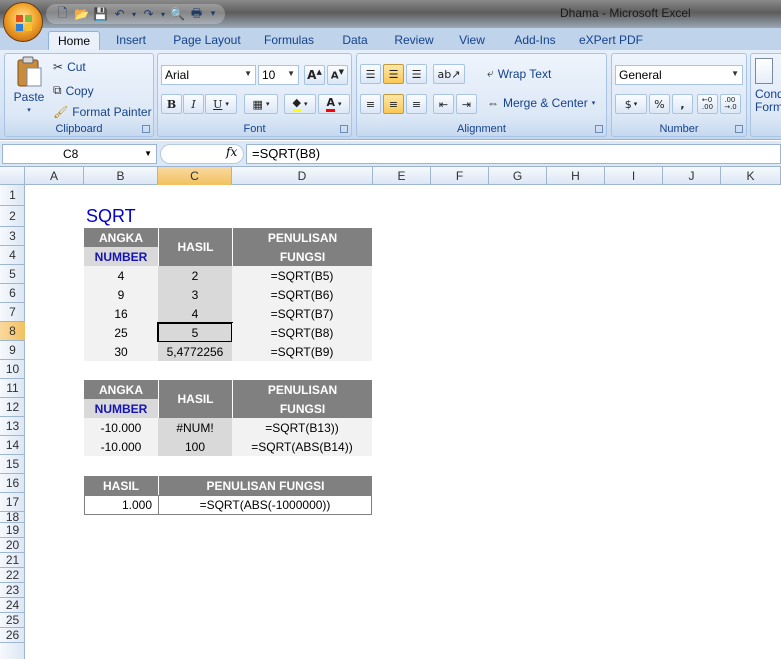  Describe the element at coordinates (79, 154) in the screenshot. I see `name-box: C8 ▼` at that location.